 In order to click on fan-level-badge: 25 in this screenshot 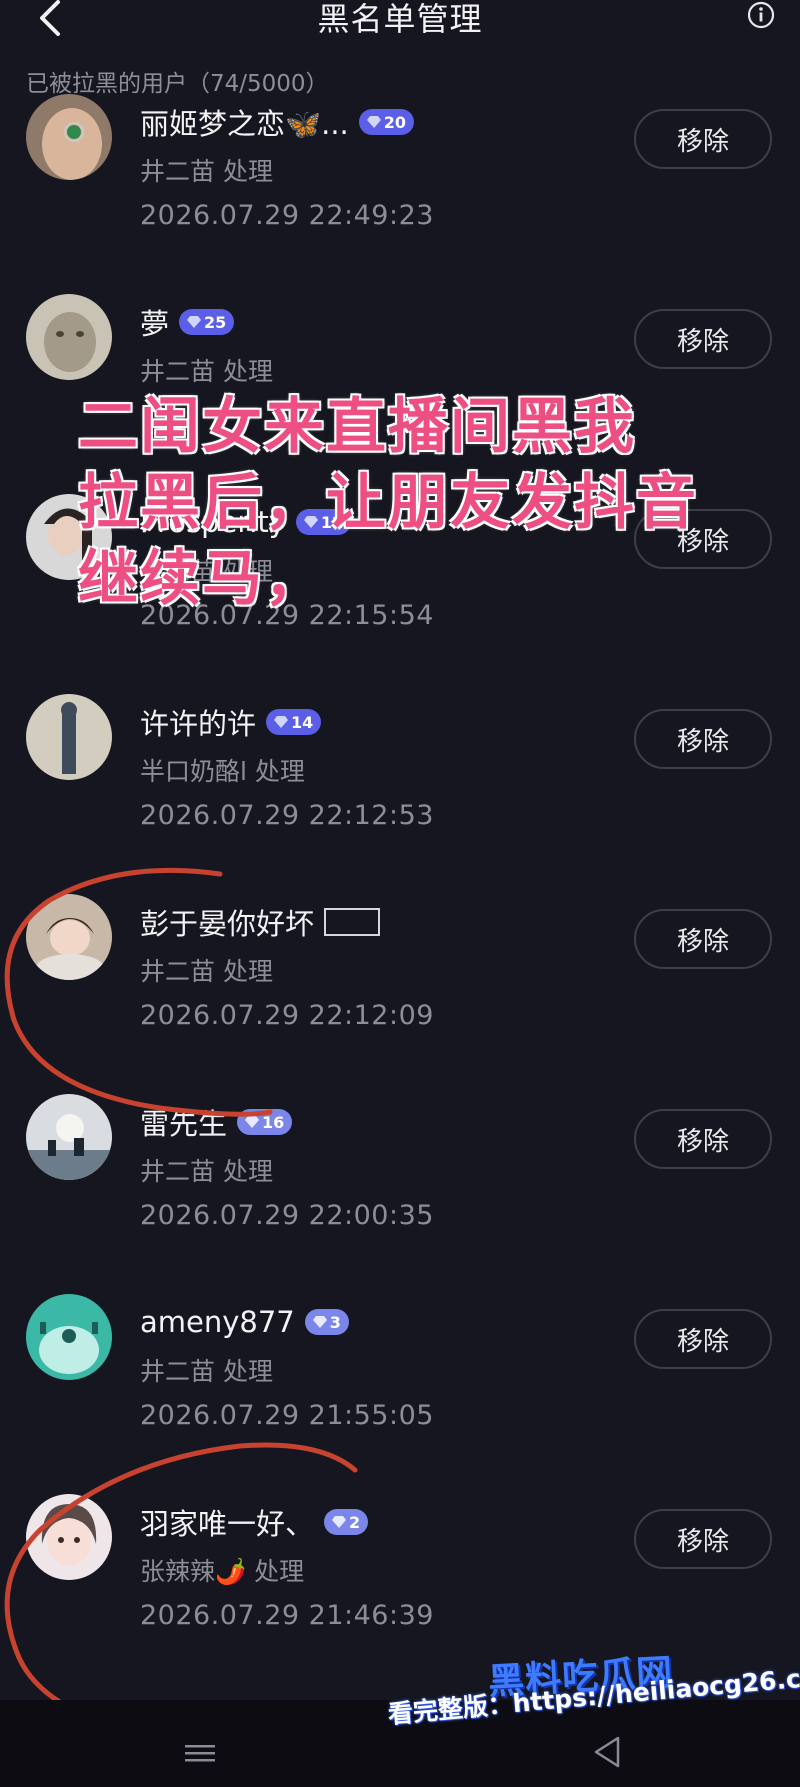, I will do `click(207, 322)`.